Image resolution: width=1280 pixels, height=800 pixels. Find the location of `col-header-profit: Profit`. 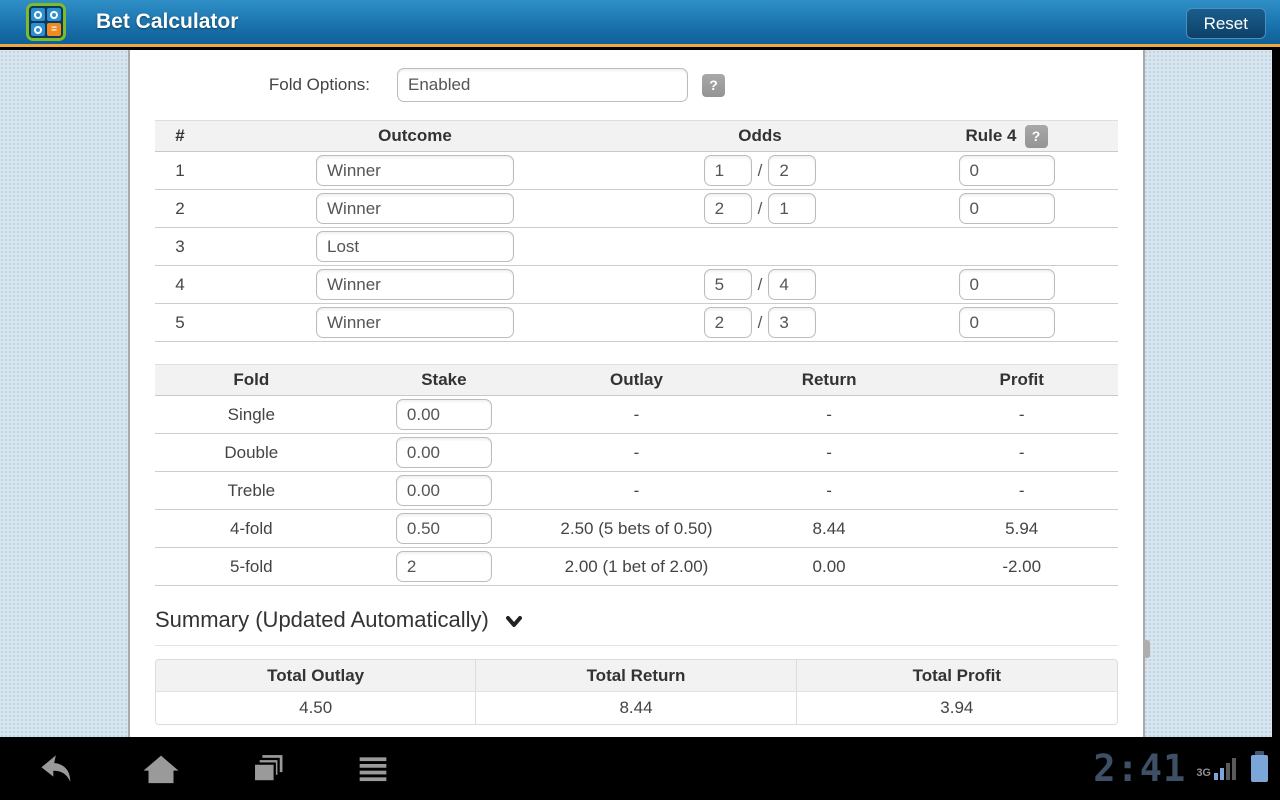

col-header-profit: Profit is located at coordinates (1021, 379).